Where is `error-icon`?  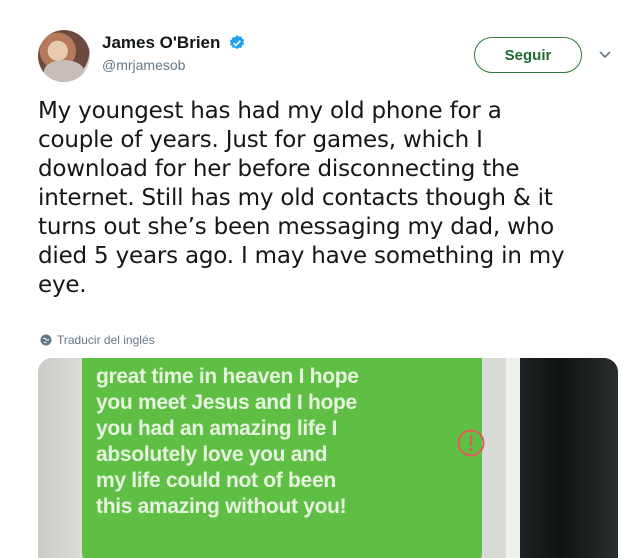 error-icon is located at coordinates (471, 443).